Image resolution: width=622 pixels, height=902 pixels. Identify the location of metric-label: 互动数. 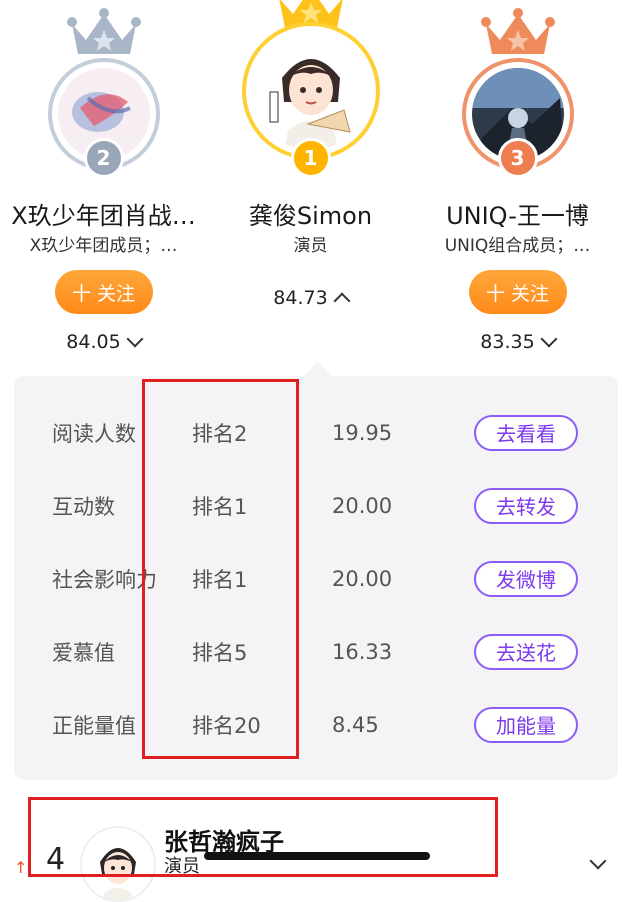
(83, 506).